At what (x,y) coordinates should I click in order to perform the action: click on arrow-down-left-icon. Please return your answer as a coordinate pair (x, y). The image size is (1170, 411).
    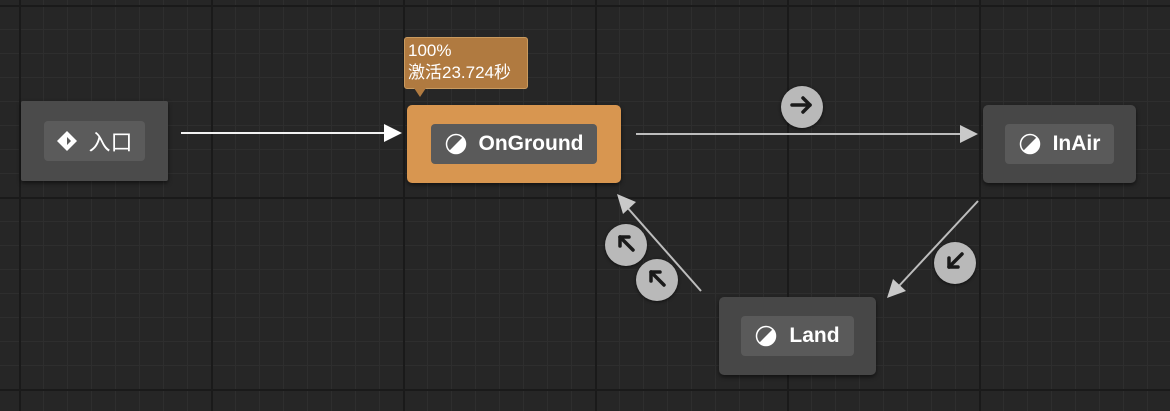
    Looking at the image, I should click on (955, 263).